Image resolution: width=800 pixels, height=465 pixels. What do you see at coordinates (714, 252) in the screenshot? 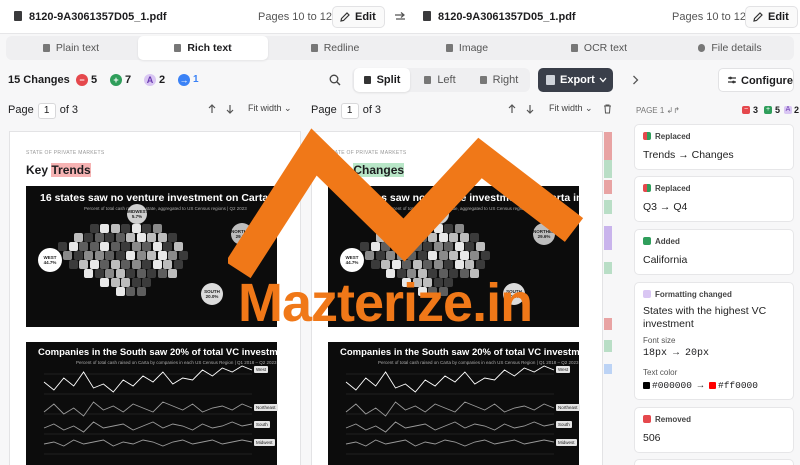
I see `change-card-added: Added California` at bounding box center [714, 252].